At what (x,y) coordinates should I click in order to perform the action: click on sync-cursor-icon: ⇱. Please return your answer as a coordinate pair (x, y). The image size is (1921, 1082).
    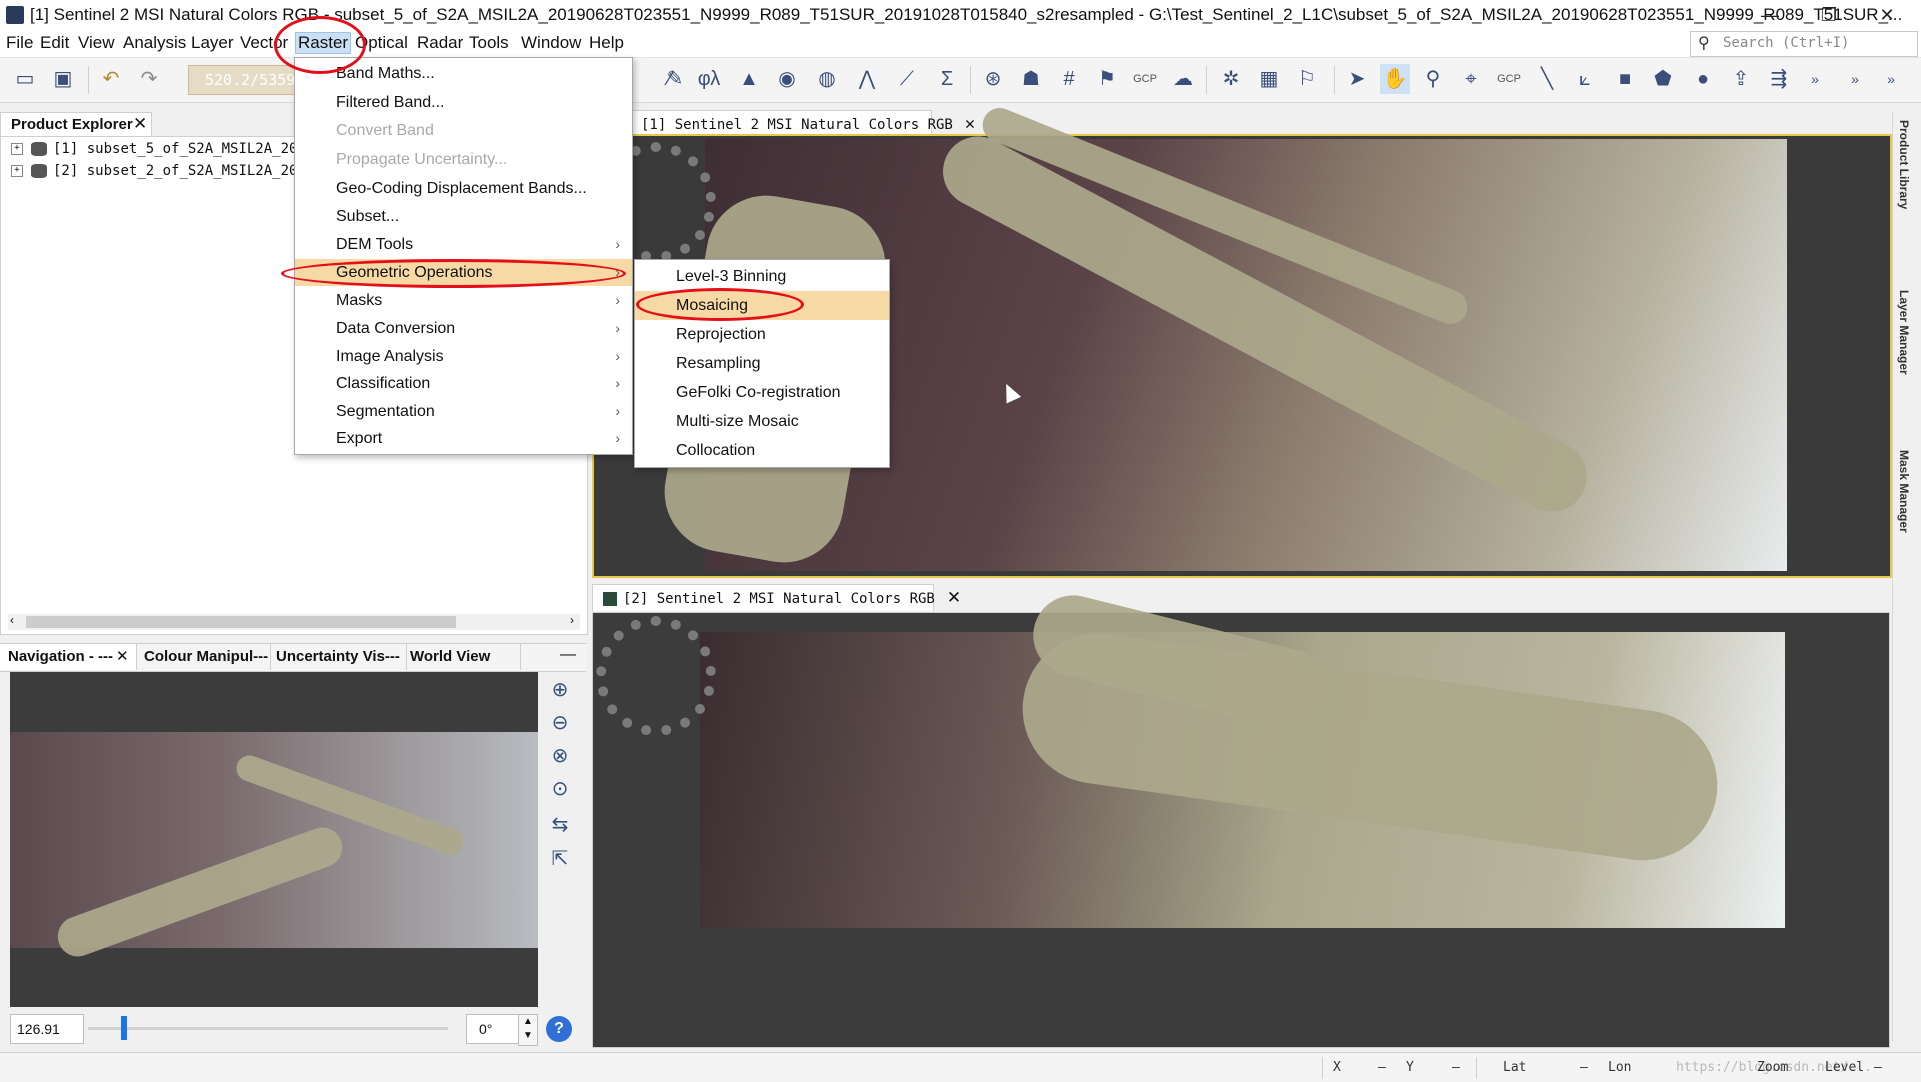
    Looking at the image, I should click on (560, 859).